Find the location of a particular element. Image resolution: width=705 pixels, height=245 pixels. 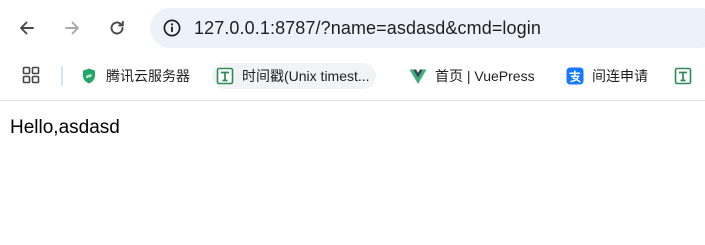

bookmark-tencent-cloud: 腾讯云服务器 is located at coordinates (135, 76).